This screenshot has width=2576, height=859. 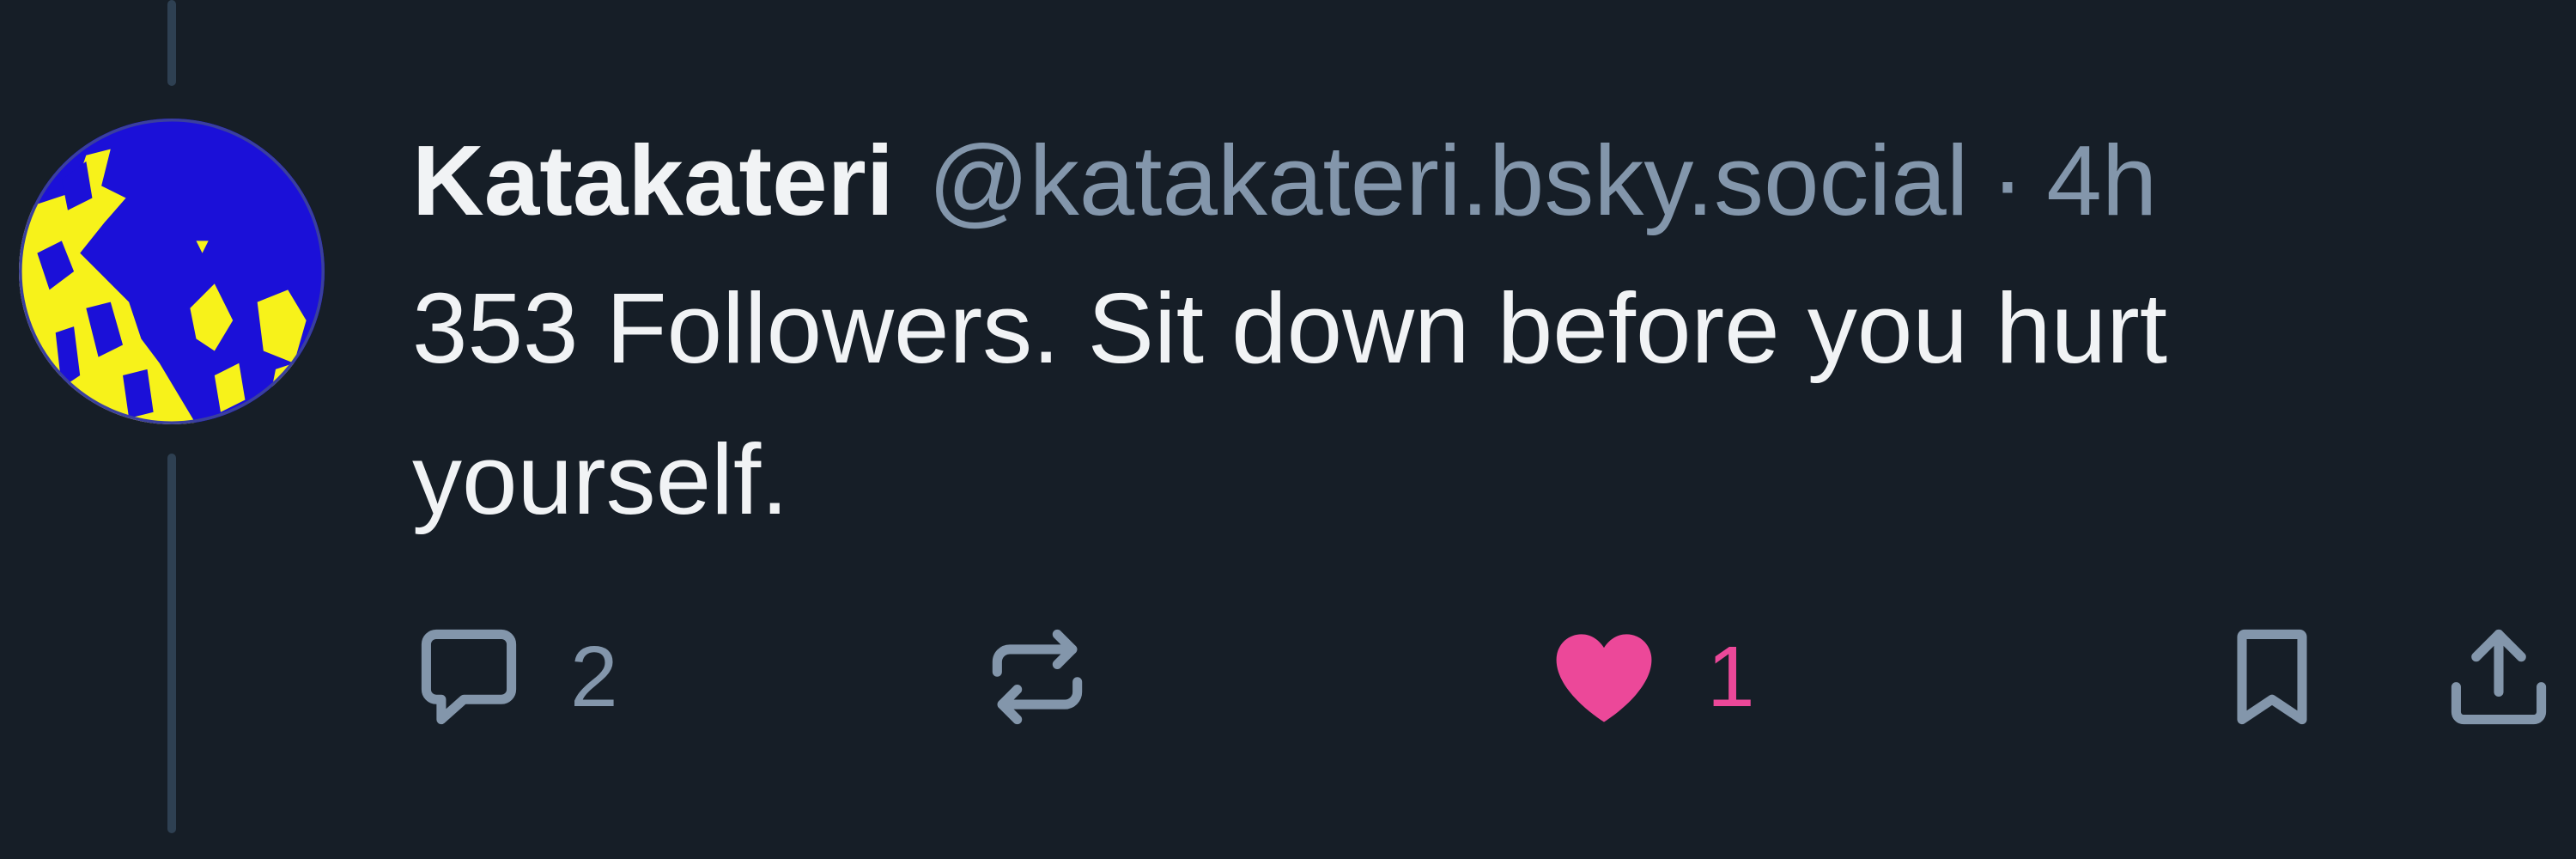 I want to click on share-upload-icon, so click(x=2499, y=677).